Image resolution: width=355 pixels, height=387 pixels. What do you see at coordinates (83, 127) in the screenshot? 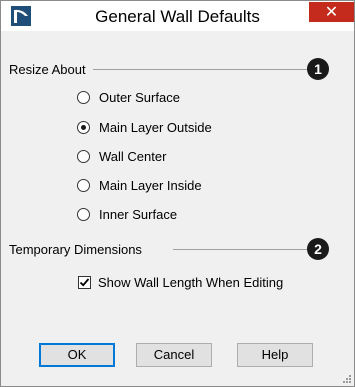
I see `radio-button-checked-icon` at bounding box center [83, 127].